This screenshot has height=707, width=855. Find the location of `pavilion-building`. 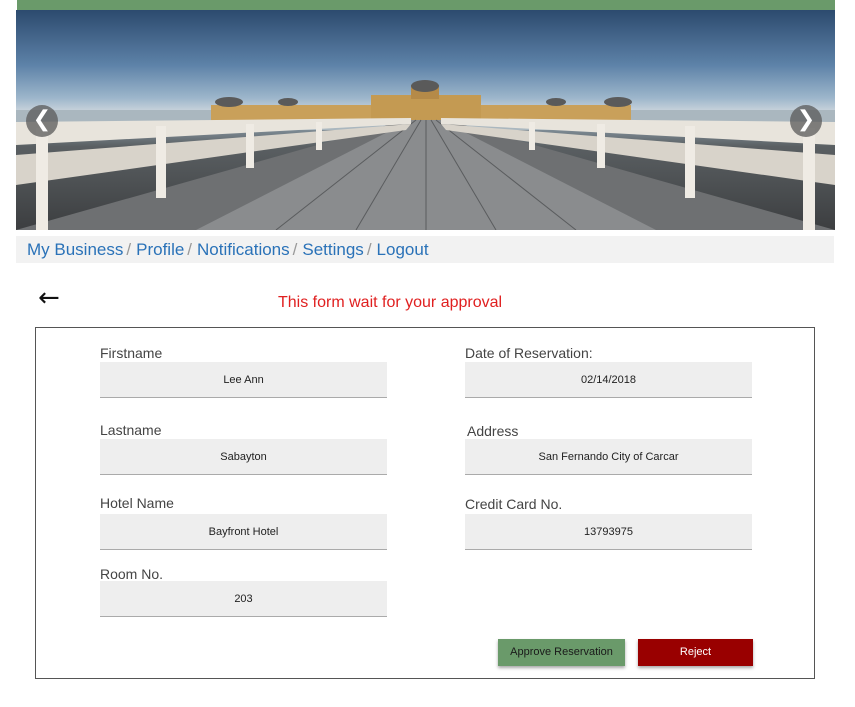

pavilion-building is located at coordinates (421, 100).